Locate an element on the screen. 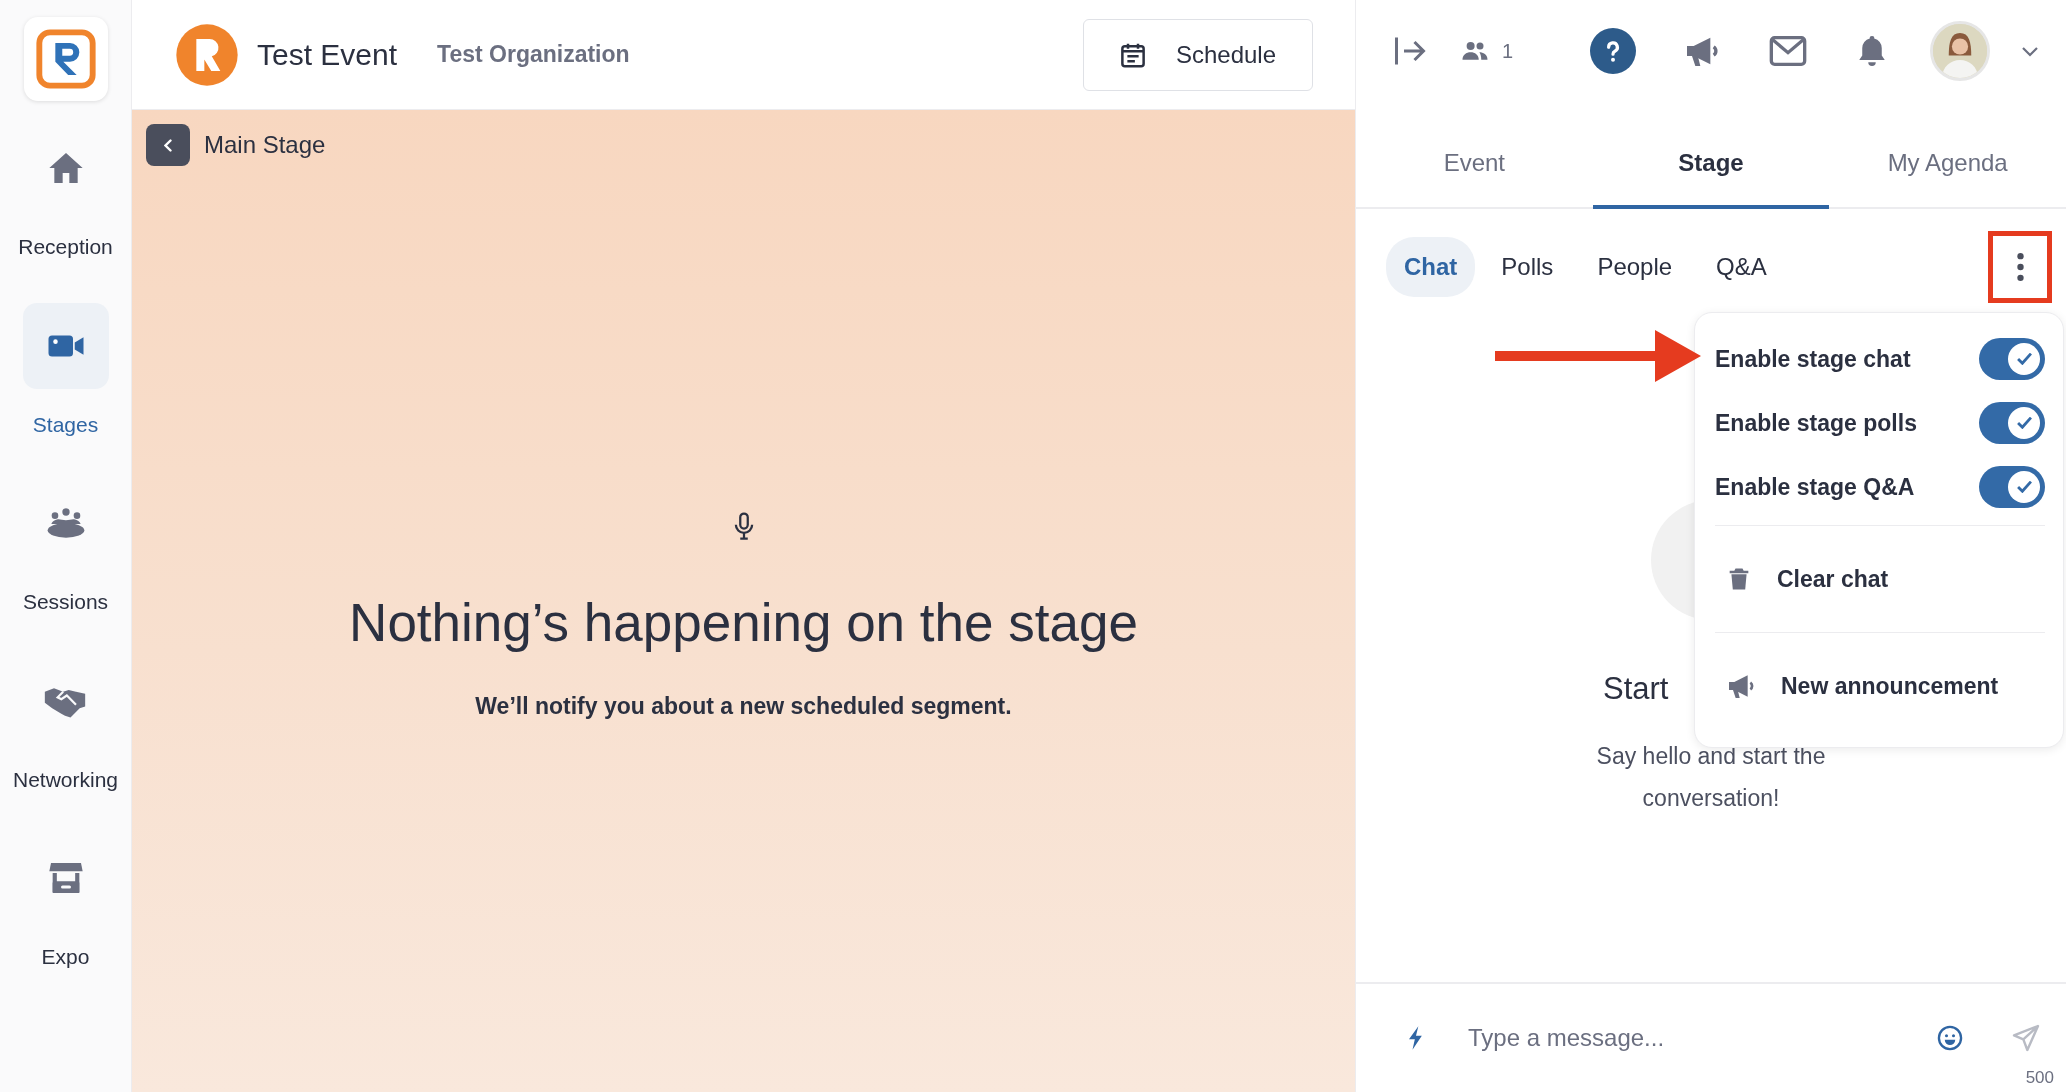 This screenshot has width=2066, height=1092. stage-subtext: We’ll notify you about a new scheduled segment. is located at coordinates (743, 706).